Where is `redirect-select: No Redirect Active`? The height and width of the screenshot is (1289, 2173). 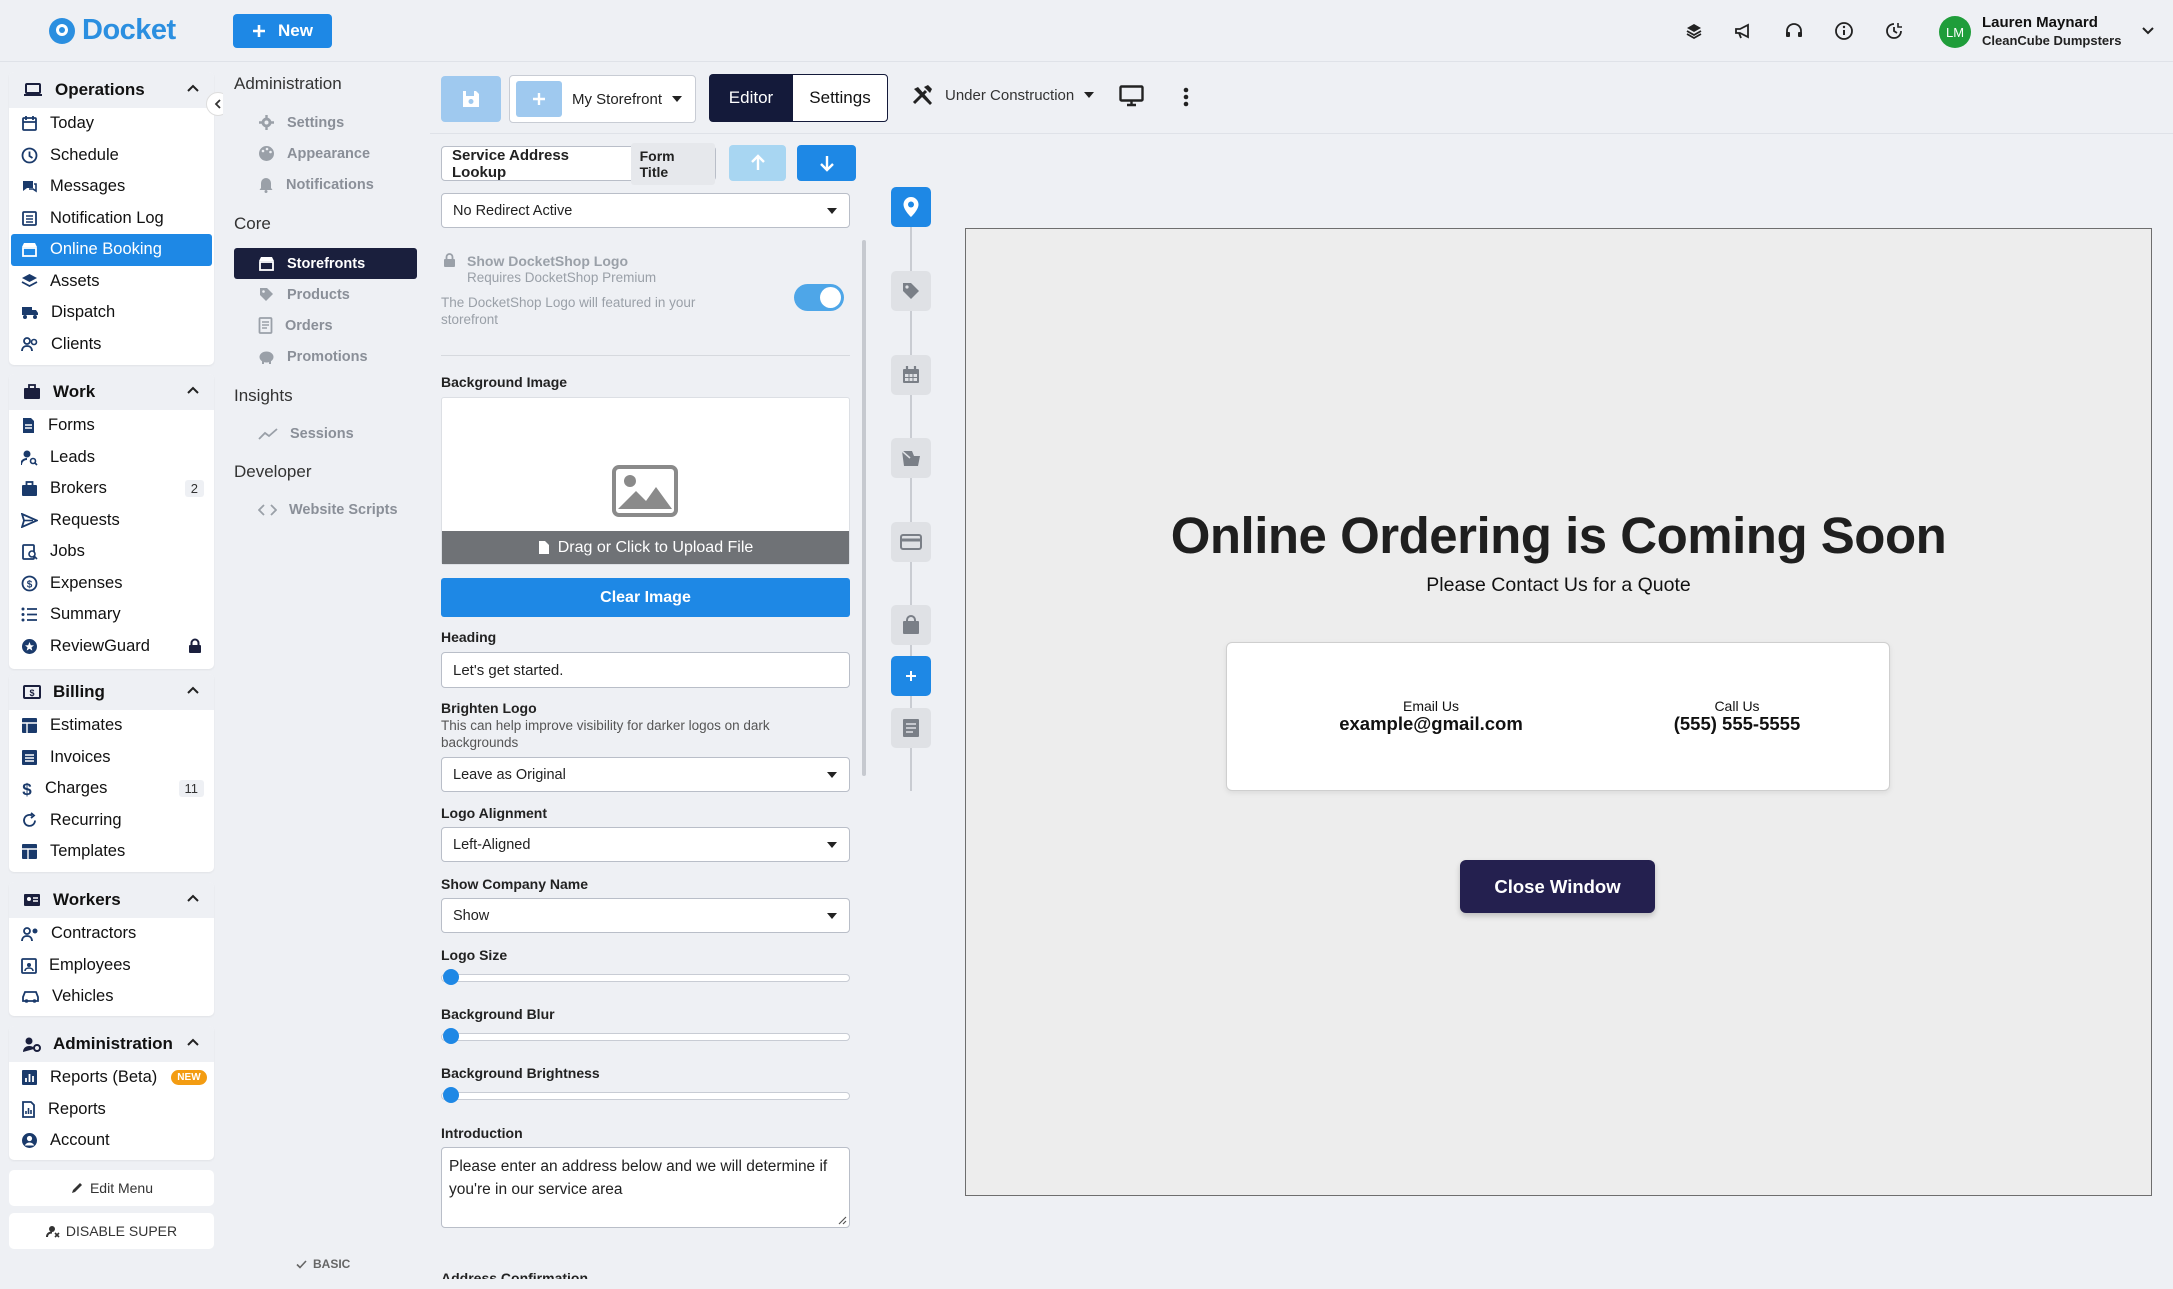
redirect-select: No Redirect Active is located at coordinates (645, 210).